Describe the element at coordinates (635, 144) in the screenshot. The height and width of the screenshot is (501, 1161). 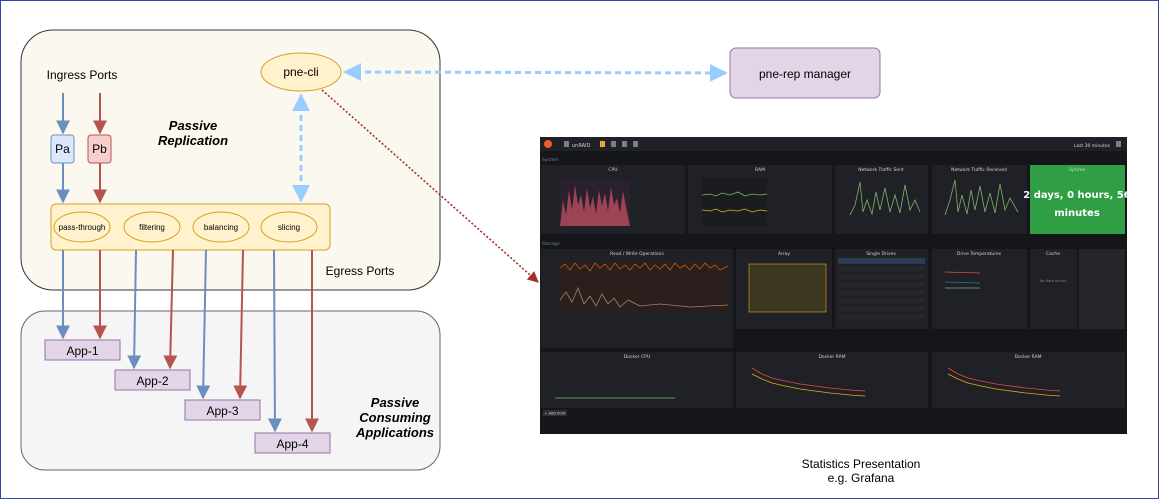
I see `settings-gear-icon` at that location.